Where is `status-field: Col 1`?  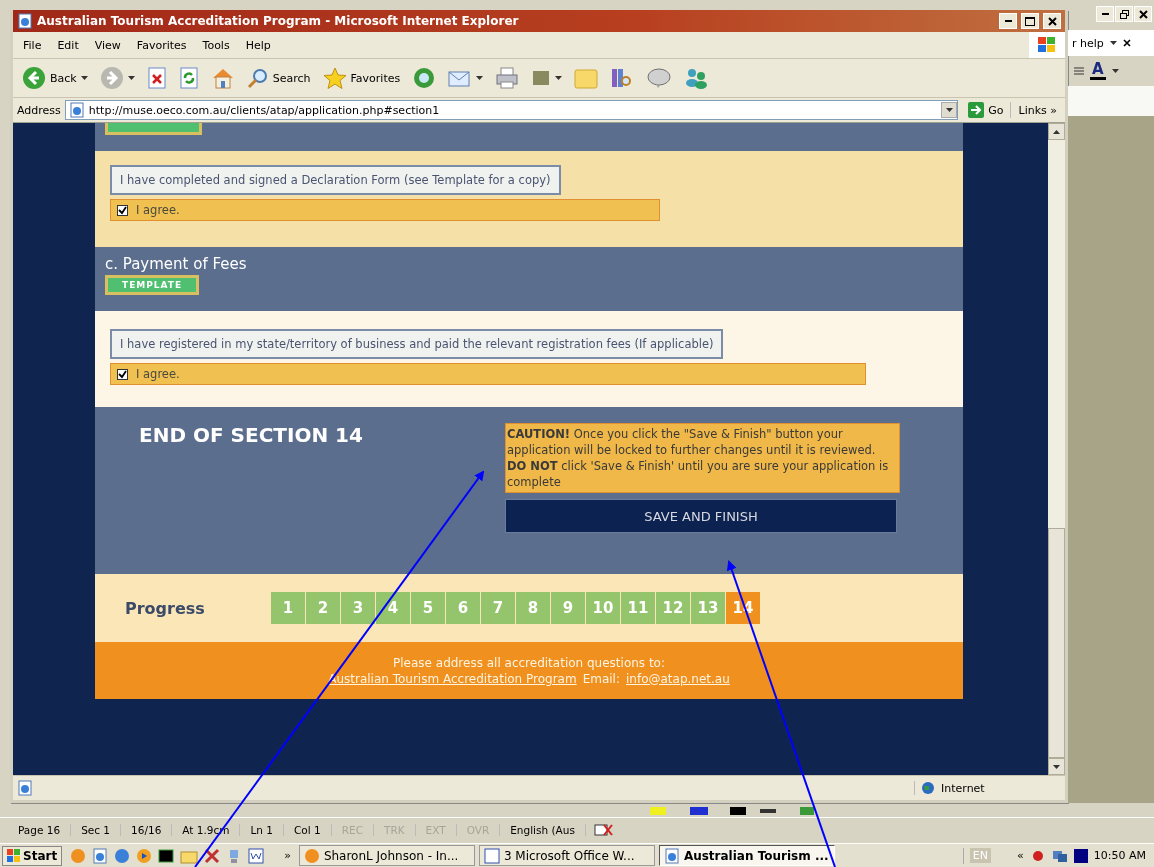
status-field: Col 1 is located at coordinates (308, 830).